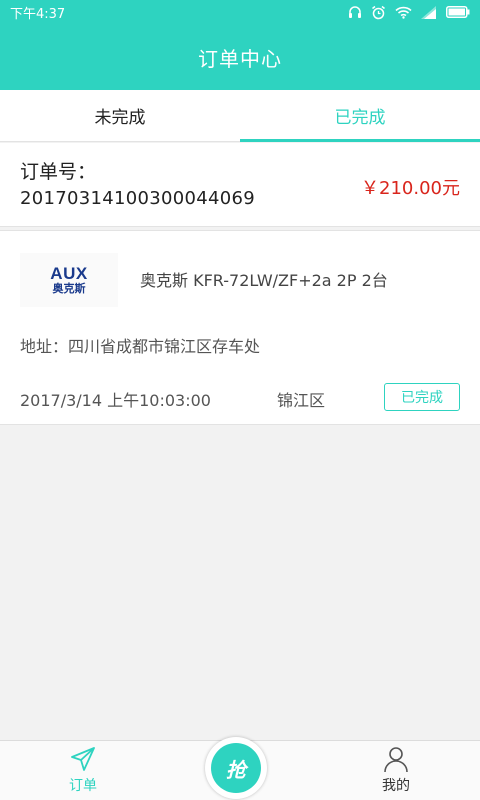 The width and height of the screenshot is (480, 800). What do you see at coordinates (396, 760) in the screenshot?
I see `user-icon` at bounding box center [396, 760].